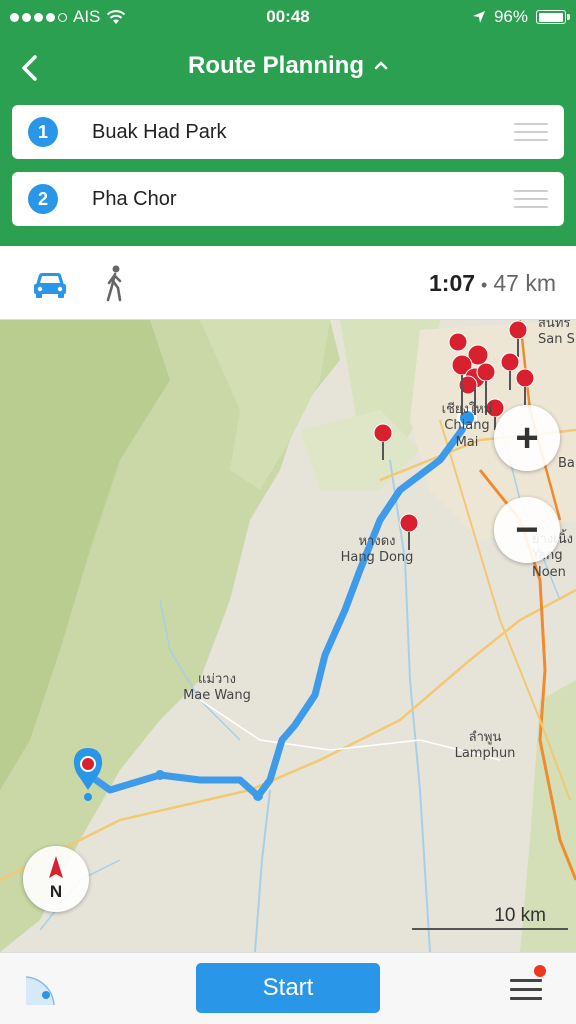  I want to click on chevron-up-icon, so click(381, 65).